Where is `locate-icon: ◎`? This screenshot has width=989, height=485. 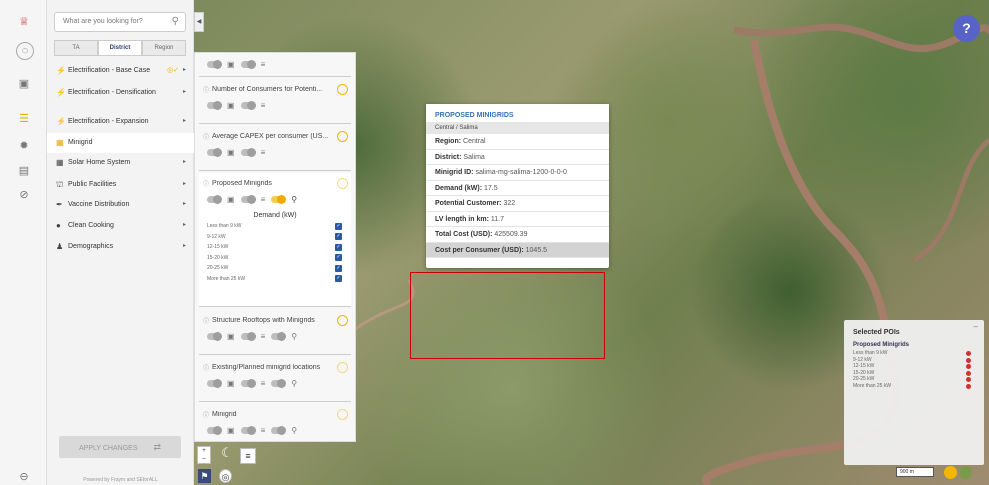 locate-icon: ◎ is located at coordinates (225, 476).